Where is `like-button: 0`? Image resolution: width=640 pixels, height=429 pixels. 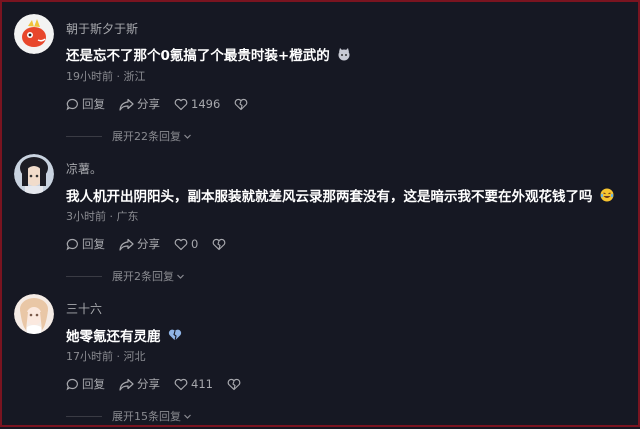
like-button: 0 is located at coordinates (186, 244).